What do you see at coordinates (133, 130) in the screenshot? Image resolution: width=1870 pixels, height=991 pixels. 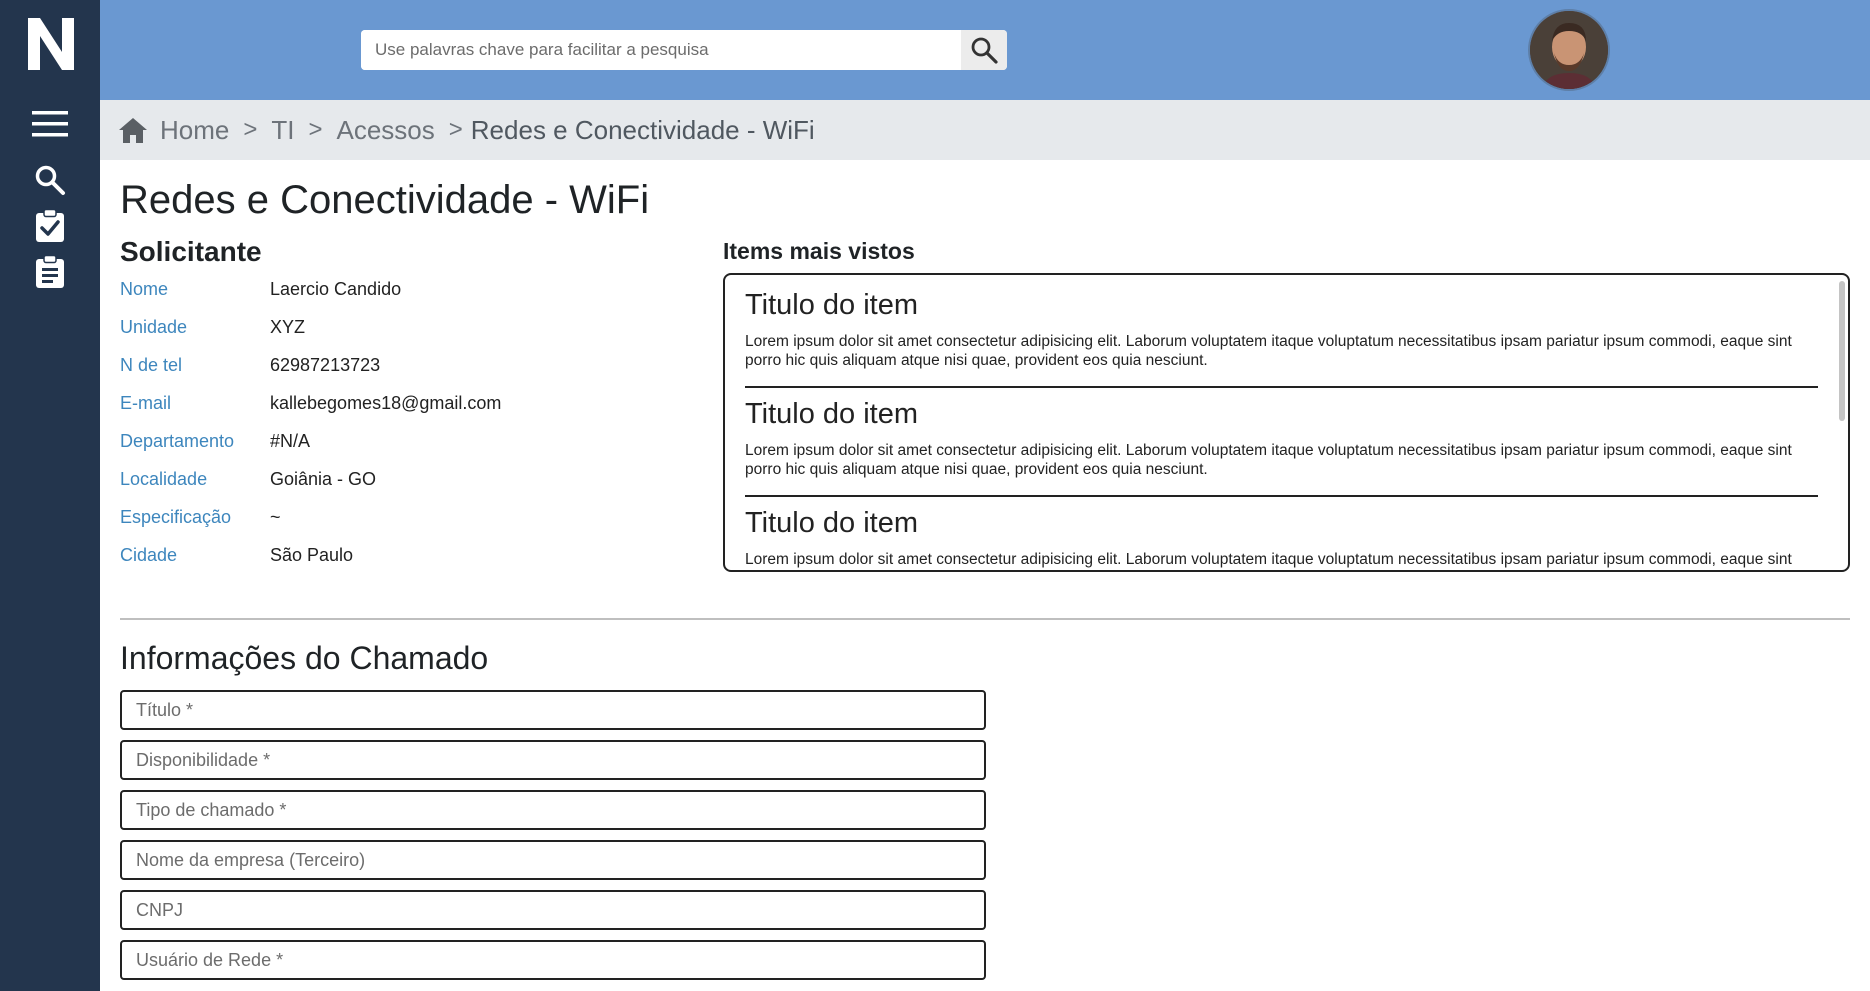 I see `home-icon` at bounding box center [133, 130].